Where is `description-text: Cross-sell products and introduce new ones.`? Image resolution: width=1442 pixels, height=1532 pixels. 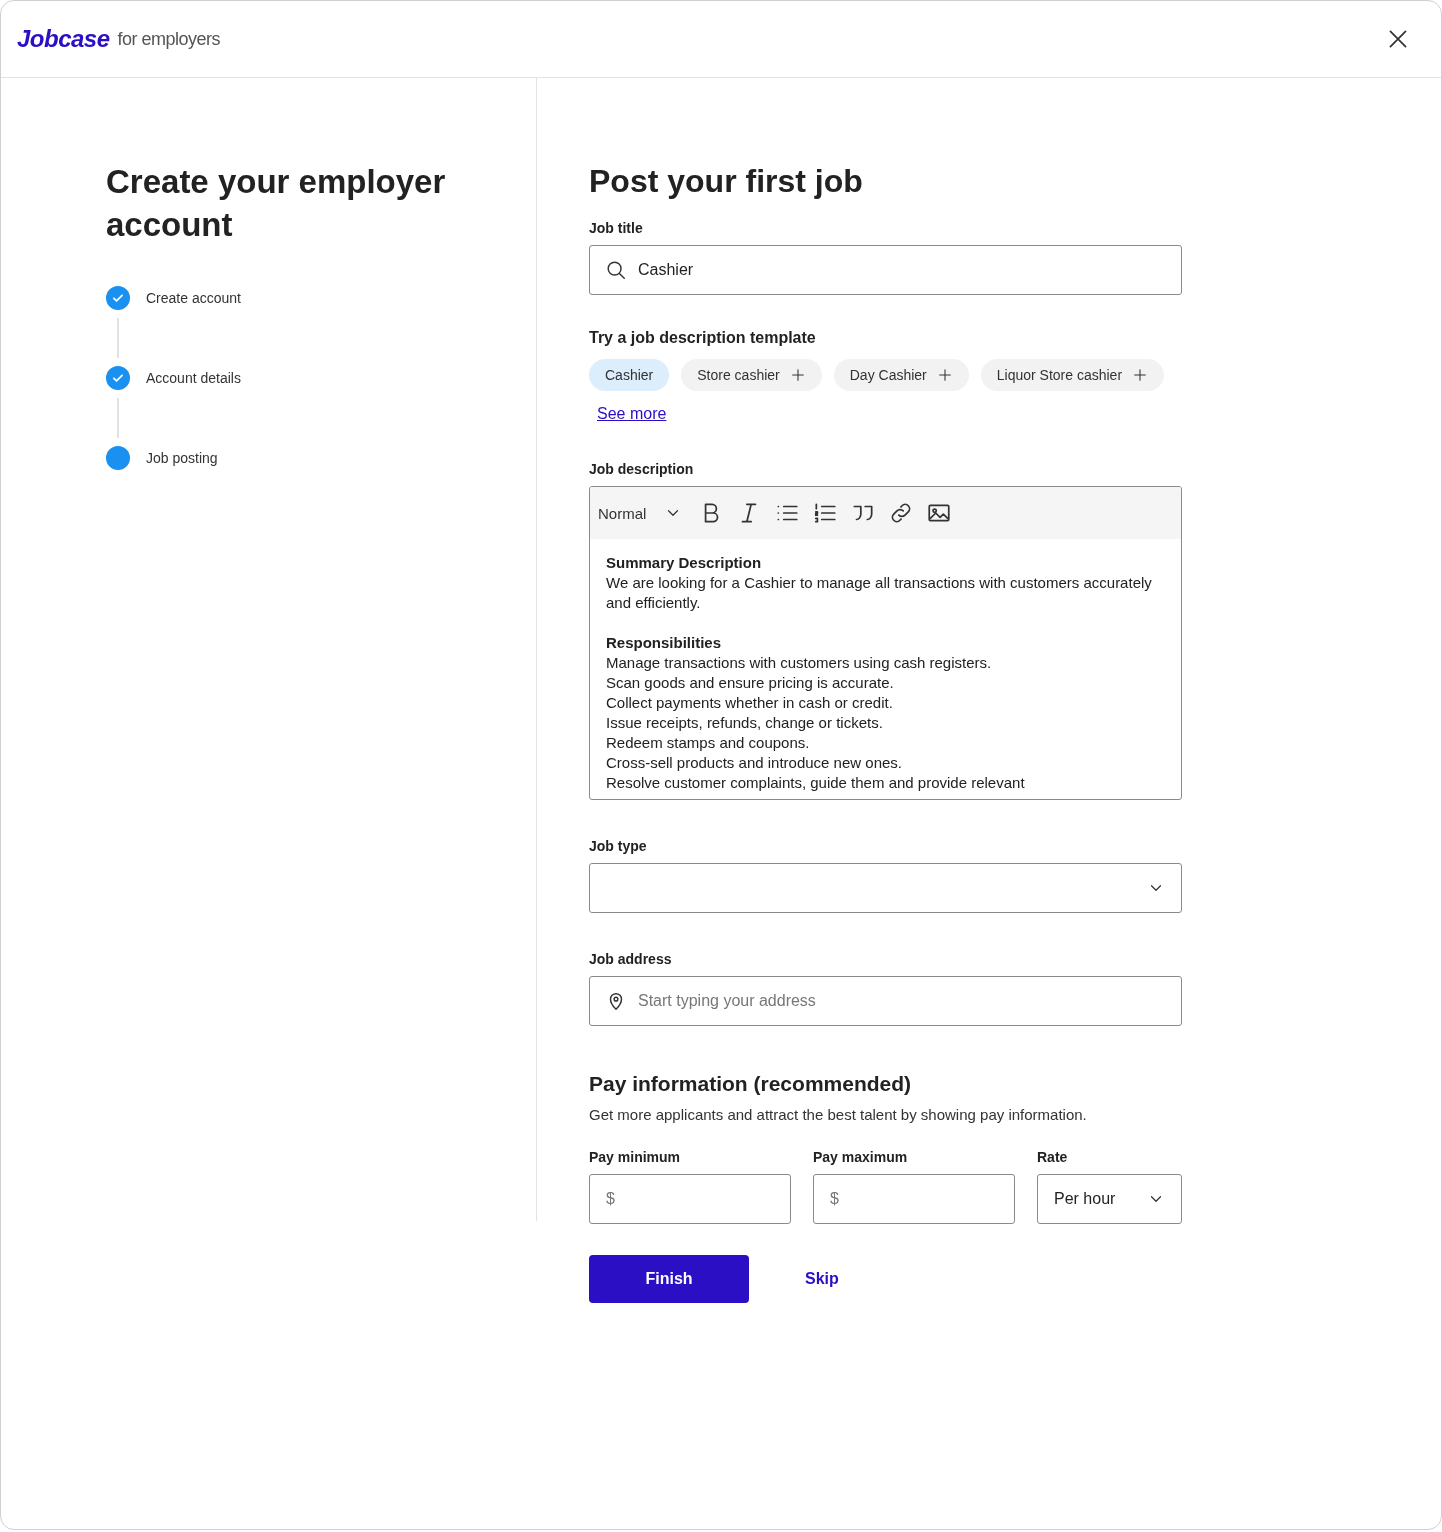 description-text: Cross-sell products and introduce new ones. is located at coordinates (754, 763).